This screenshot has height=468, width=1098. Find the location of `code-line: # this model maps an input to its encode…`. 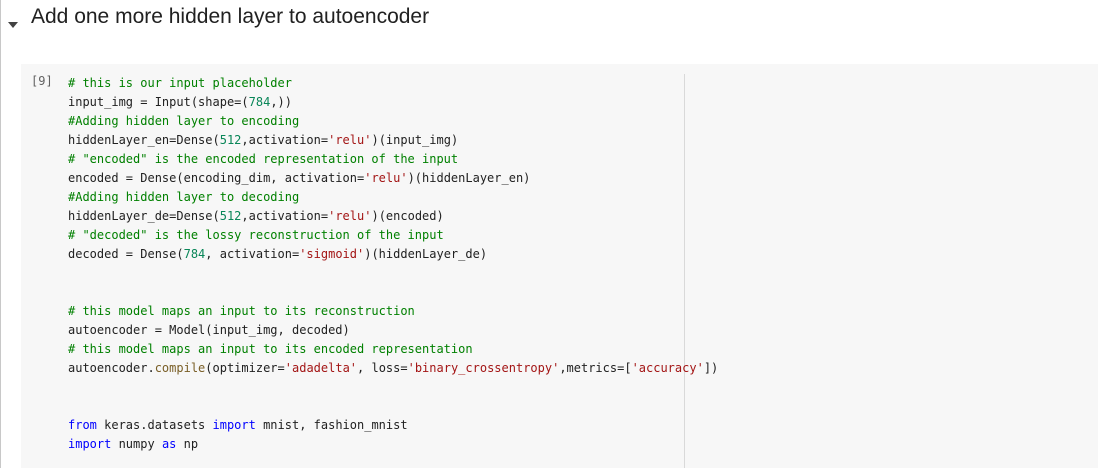

code-line: # this model maps an input to its encode… is located at coordinates (393, 349).